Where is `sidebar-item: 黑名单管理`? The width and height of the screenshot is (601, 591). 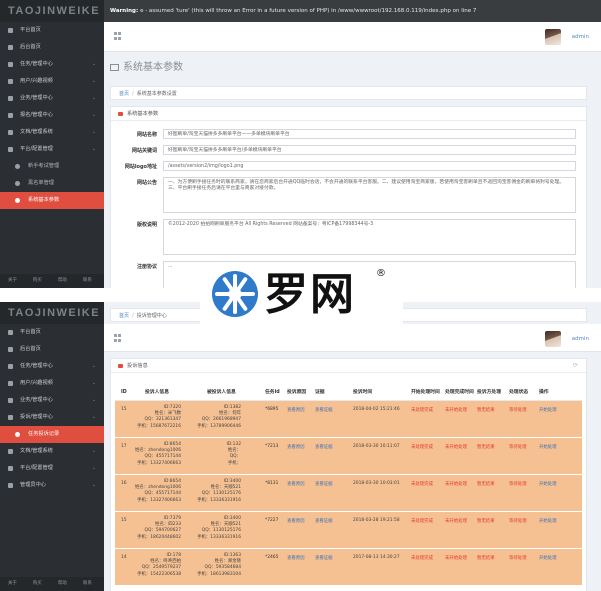 sidebar-item: 黑名单管理 is located at coordinates (52, 183).